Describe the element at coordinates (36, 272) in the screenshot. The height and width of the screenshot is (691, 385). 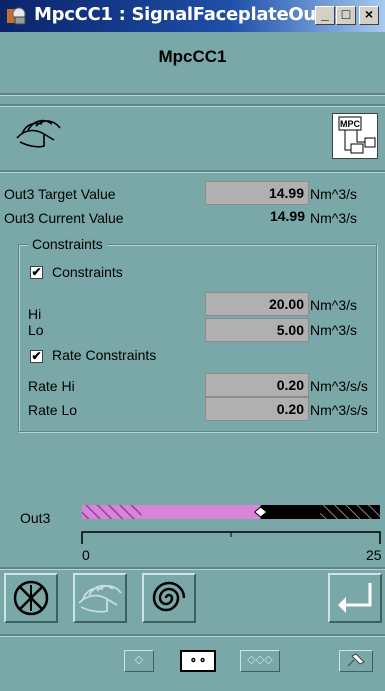
I see `constraints-checkbox: ✔` at that location.